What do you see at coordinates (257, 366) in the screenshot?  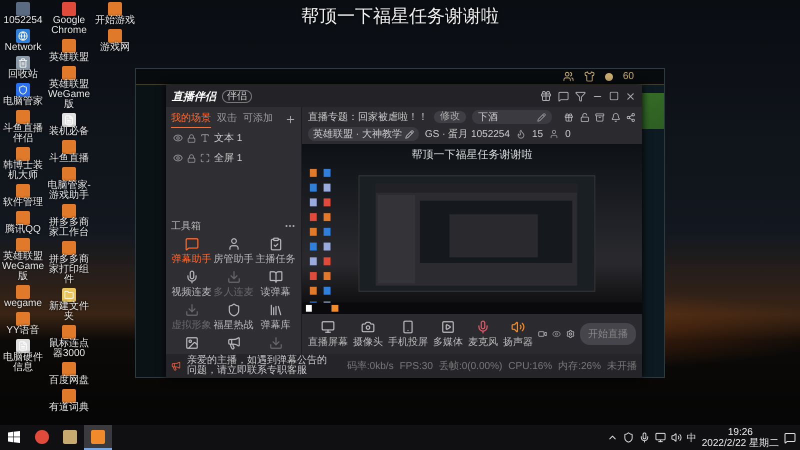 I see `notice-text: 亲爱的主播，如遇到弹幕公告的问题，请立即联系专职客服` at bounding box center [257, 366].